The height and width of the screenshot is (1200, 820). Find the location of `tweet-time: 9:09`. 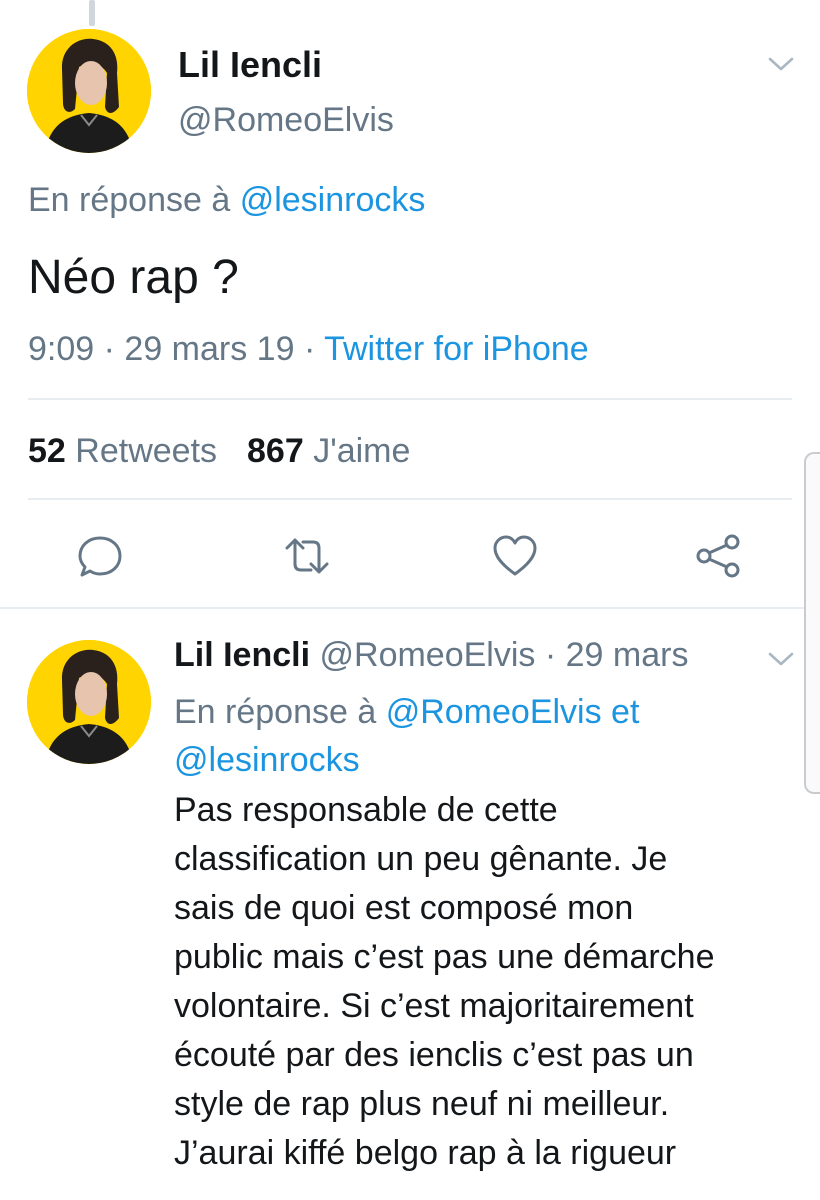

tweet-time: 9:09 is located at coordinates (61, 349).